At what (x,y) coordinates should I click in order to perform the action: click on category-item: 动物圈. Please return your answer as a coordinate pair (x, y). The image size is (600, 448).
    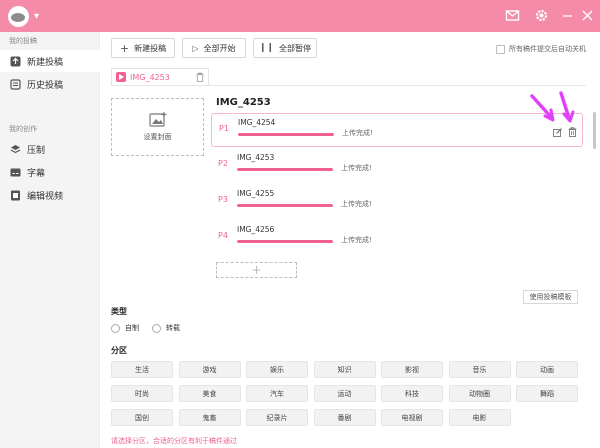
    Looking at the image, I should click on (479, 393).